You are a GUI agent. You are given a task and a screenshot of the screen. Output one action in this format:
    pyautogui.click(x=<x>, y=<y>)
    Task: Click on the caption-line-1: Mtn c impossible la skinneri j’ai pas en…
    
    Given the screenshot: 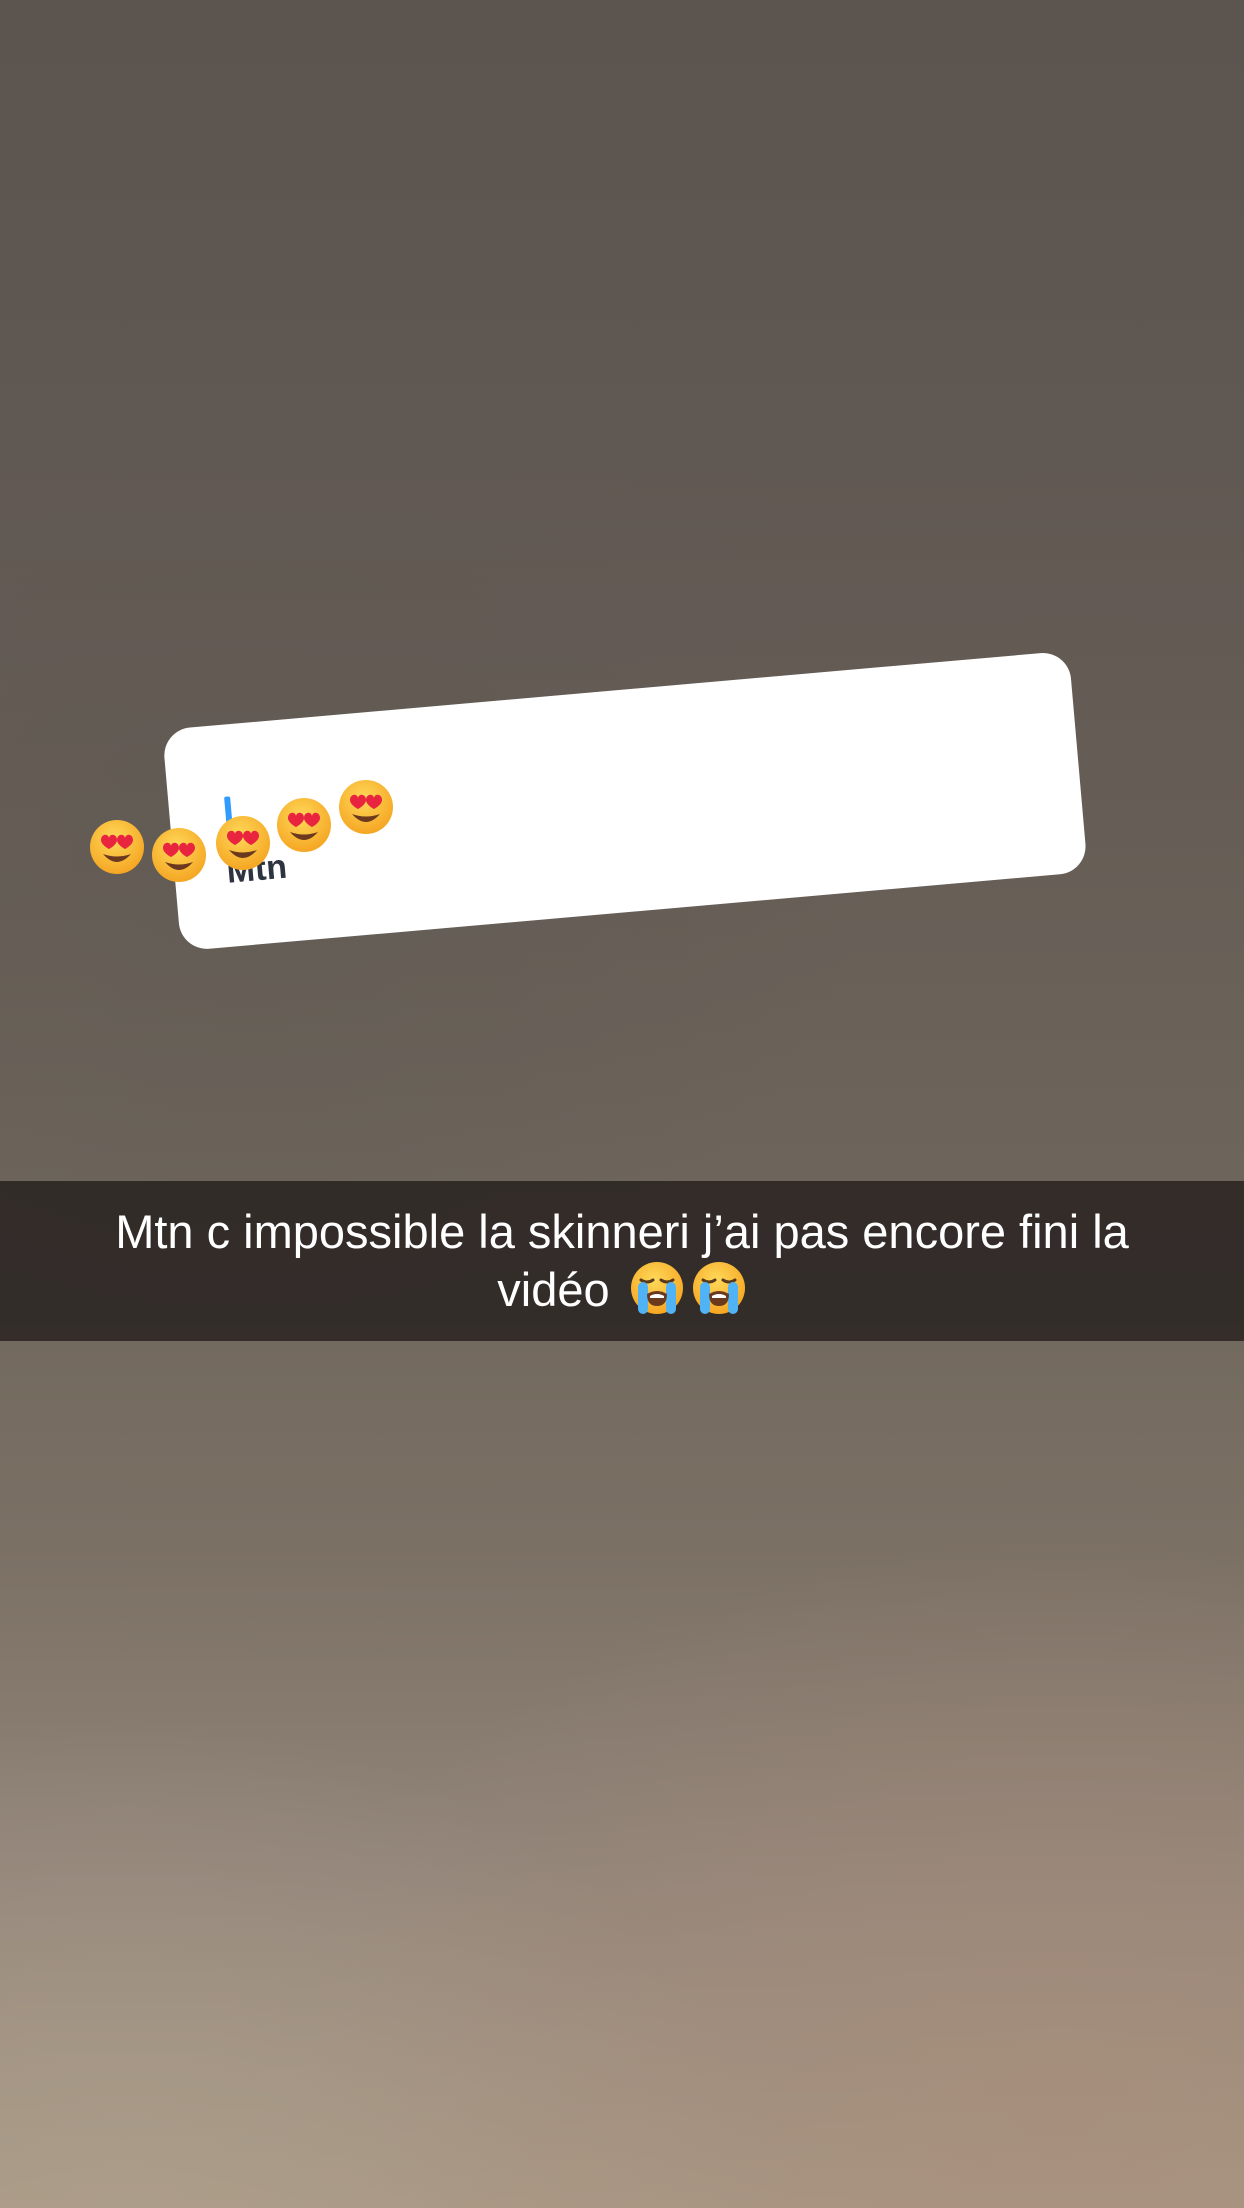 What is the action you would take?
    pyautogui.click(x=622, y=1231)
    